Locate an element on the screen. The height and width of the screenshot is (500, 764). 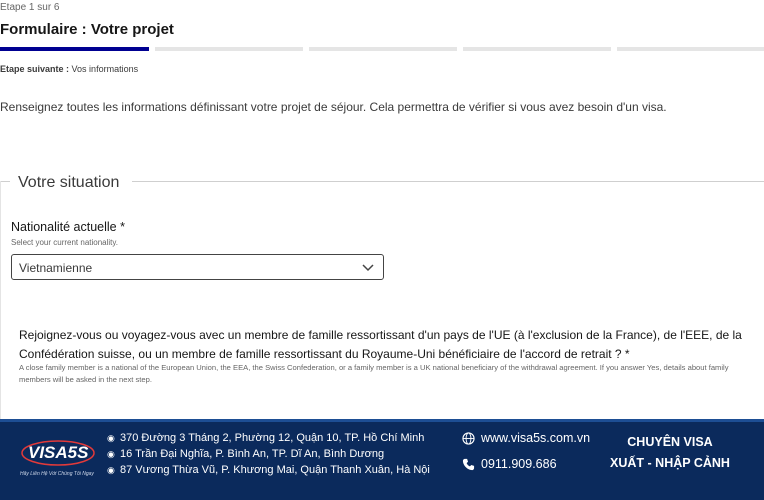
tagline-line-2: XUẤT - NHẬP CẢNH is located at coordinates (670, 463).